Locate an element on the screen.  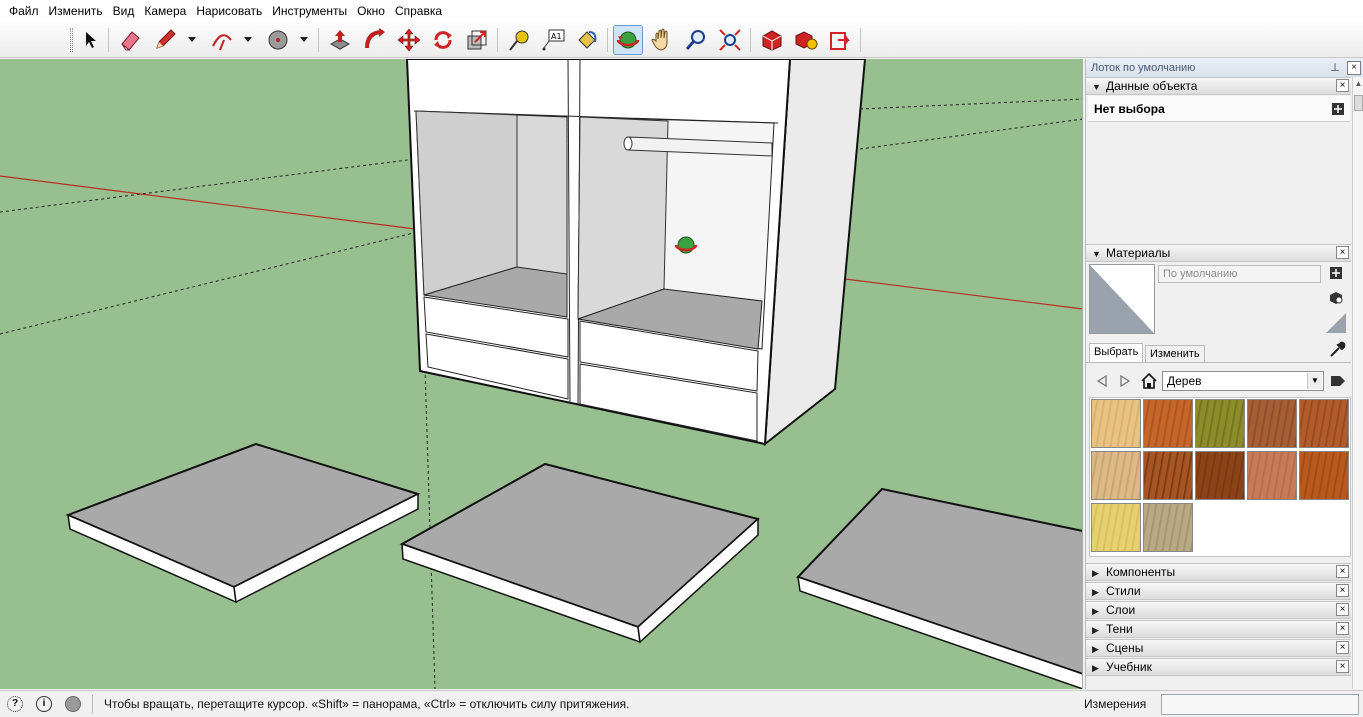
details-toggle-icon is located at coordinates (1338, 109).